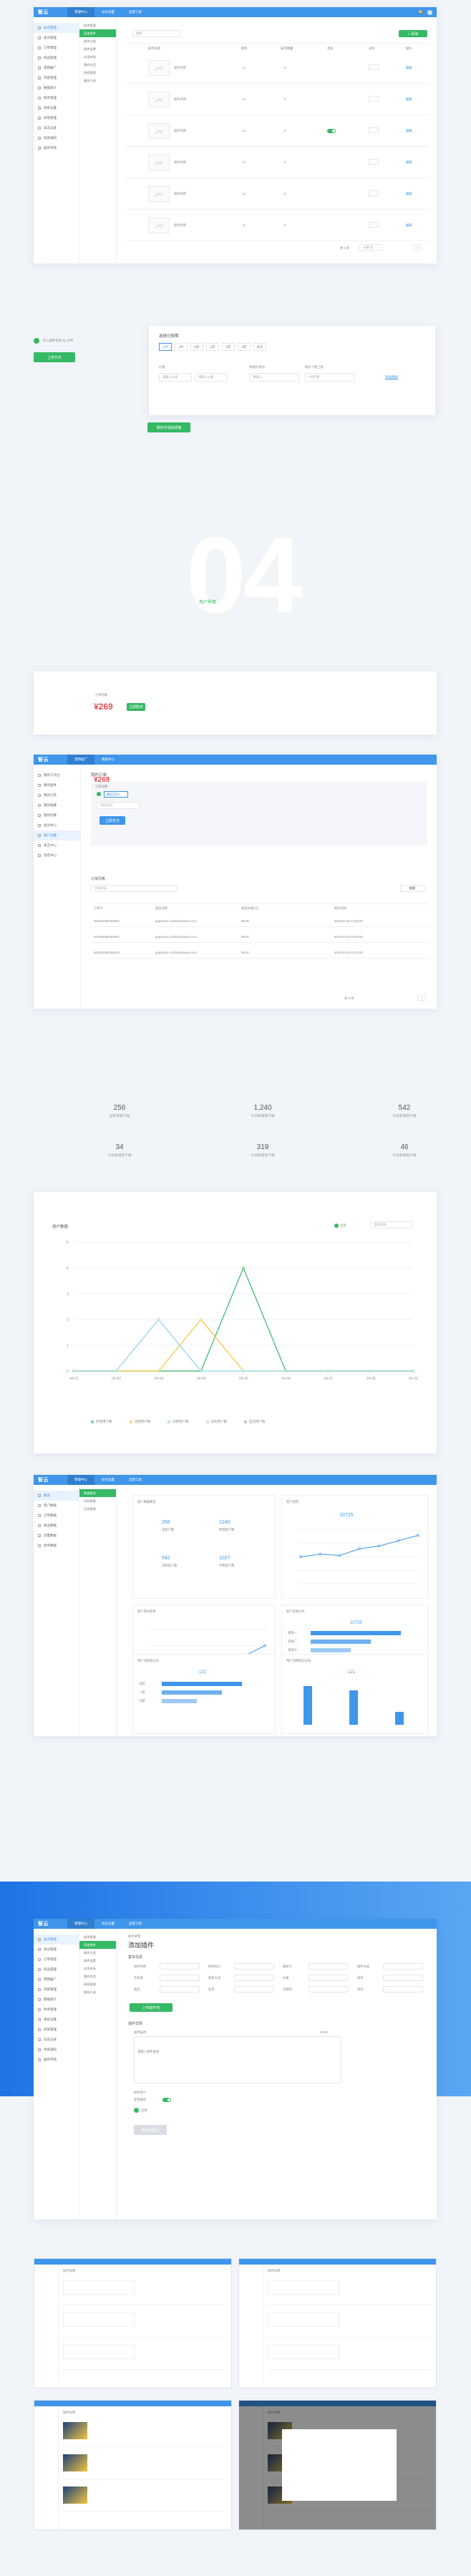  I want to click on page-size-select: 10条/页, so click(370, 248).